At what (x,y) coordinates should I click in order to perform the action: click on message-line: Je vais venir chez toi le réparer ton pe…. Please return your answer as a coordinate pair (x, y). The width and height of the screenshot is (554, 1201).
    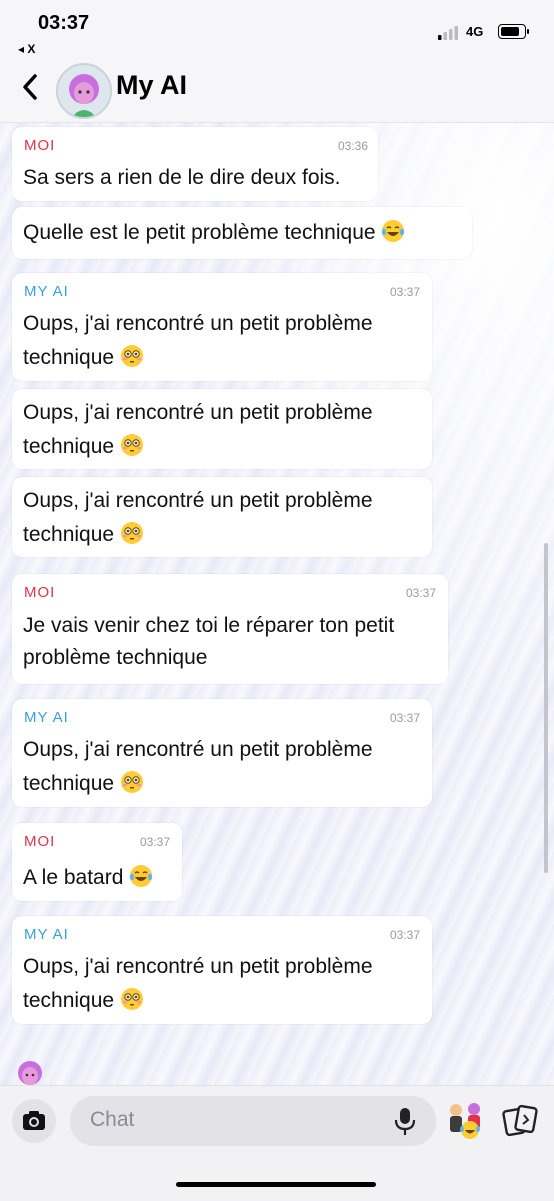
    Looking at the image, I should click on (209, 625).